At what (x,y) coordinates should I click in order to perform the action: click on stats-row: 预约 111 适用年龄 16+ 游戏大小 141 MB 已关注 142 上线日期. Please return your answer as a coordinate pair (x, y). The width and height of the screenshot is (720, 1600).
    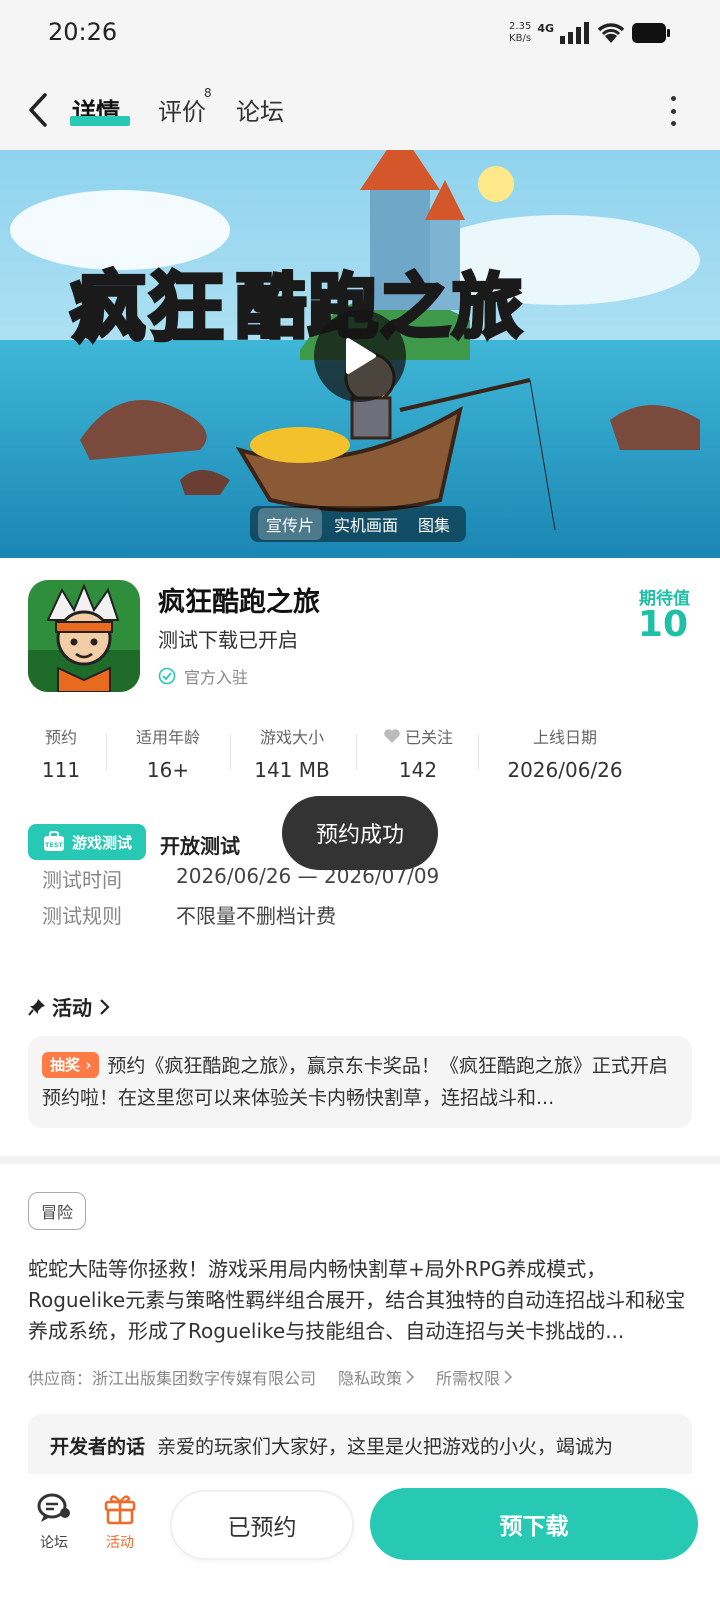
    Looking at the image, I should click on (360, 759).